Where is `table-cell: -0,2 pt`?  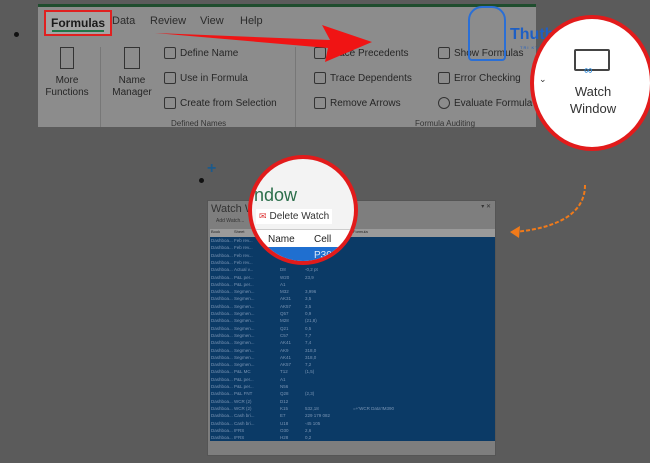
table-cell: -0,2 pt is located at coordinates (311, 270).